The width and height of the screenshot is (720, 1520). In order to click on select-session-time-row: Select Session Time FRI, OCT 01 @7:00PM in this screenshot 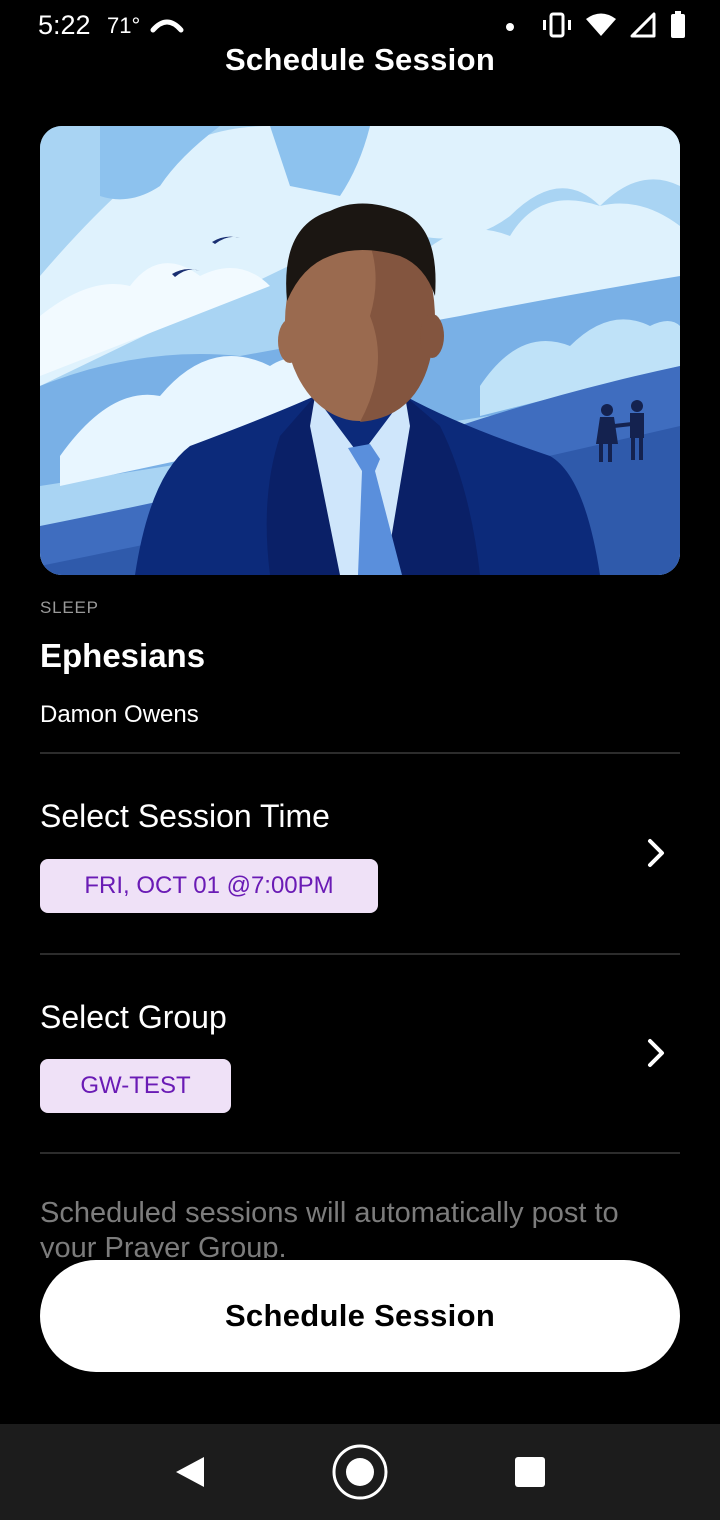, I will do `click(360, 854)`.